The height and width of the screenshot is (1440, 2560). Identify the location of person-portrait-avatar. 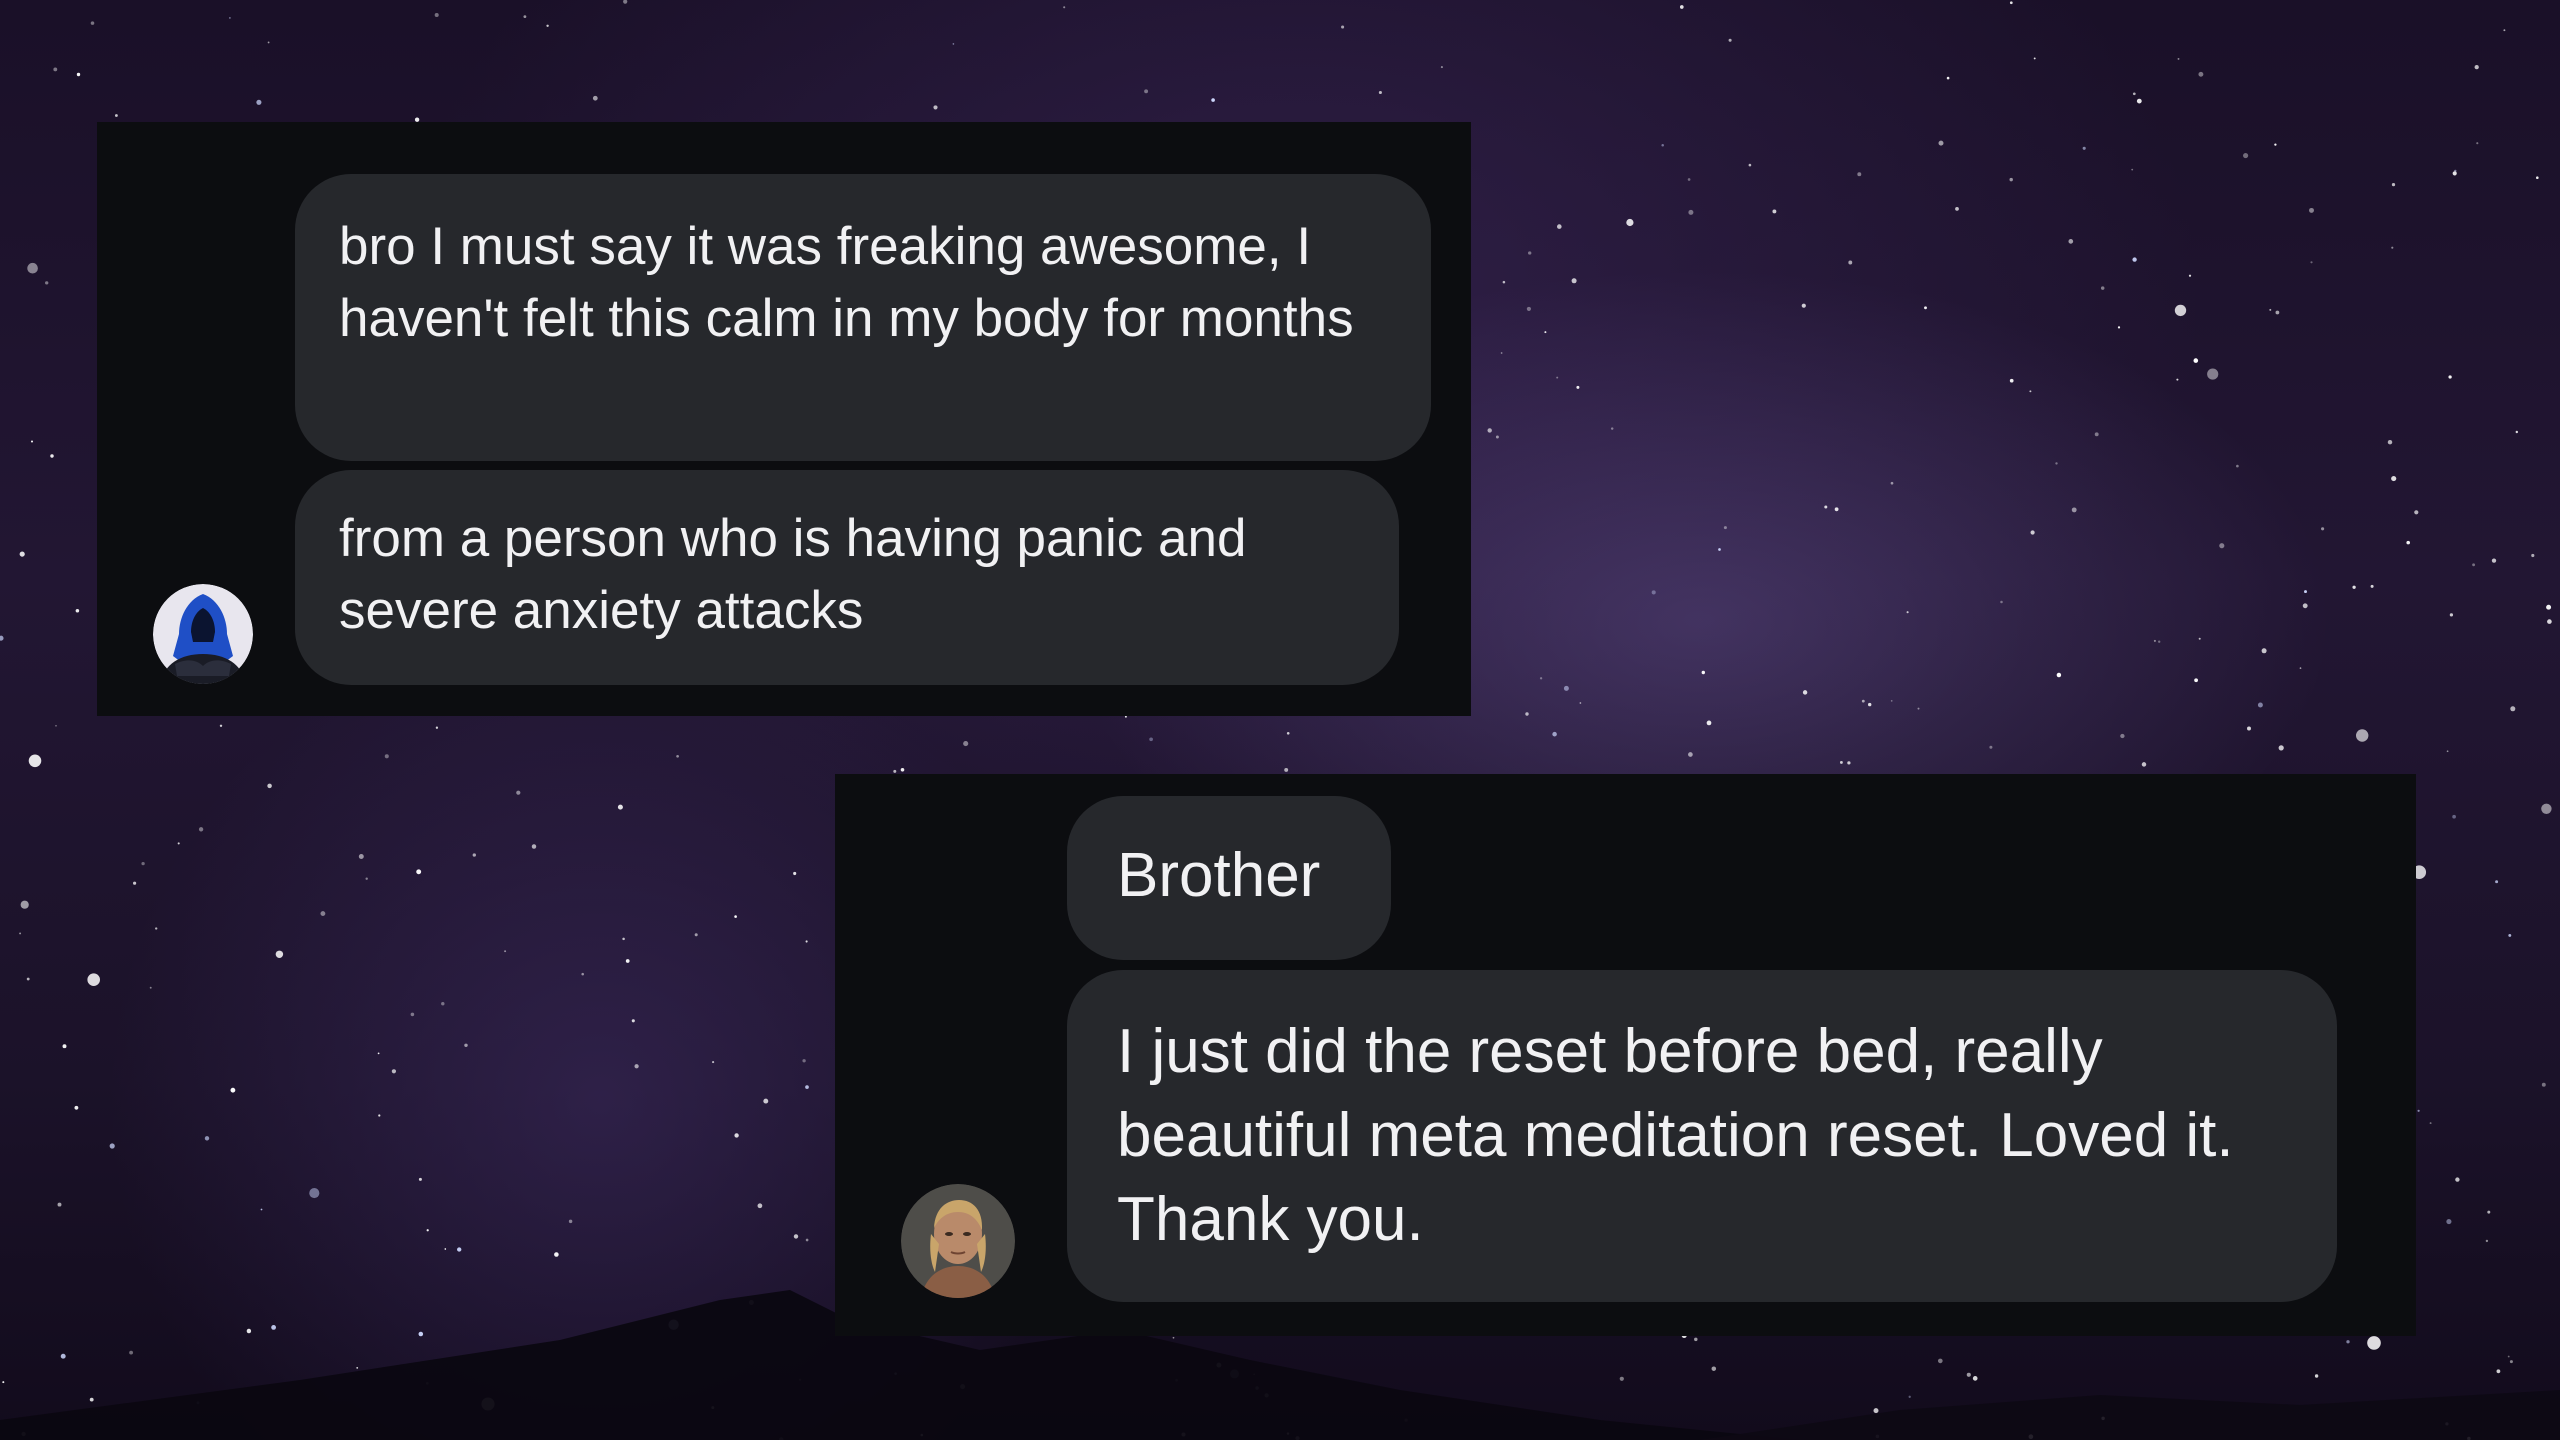
(958, 1241).